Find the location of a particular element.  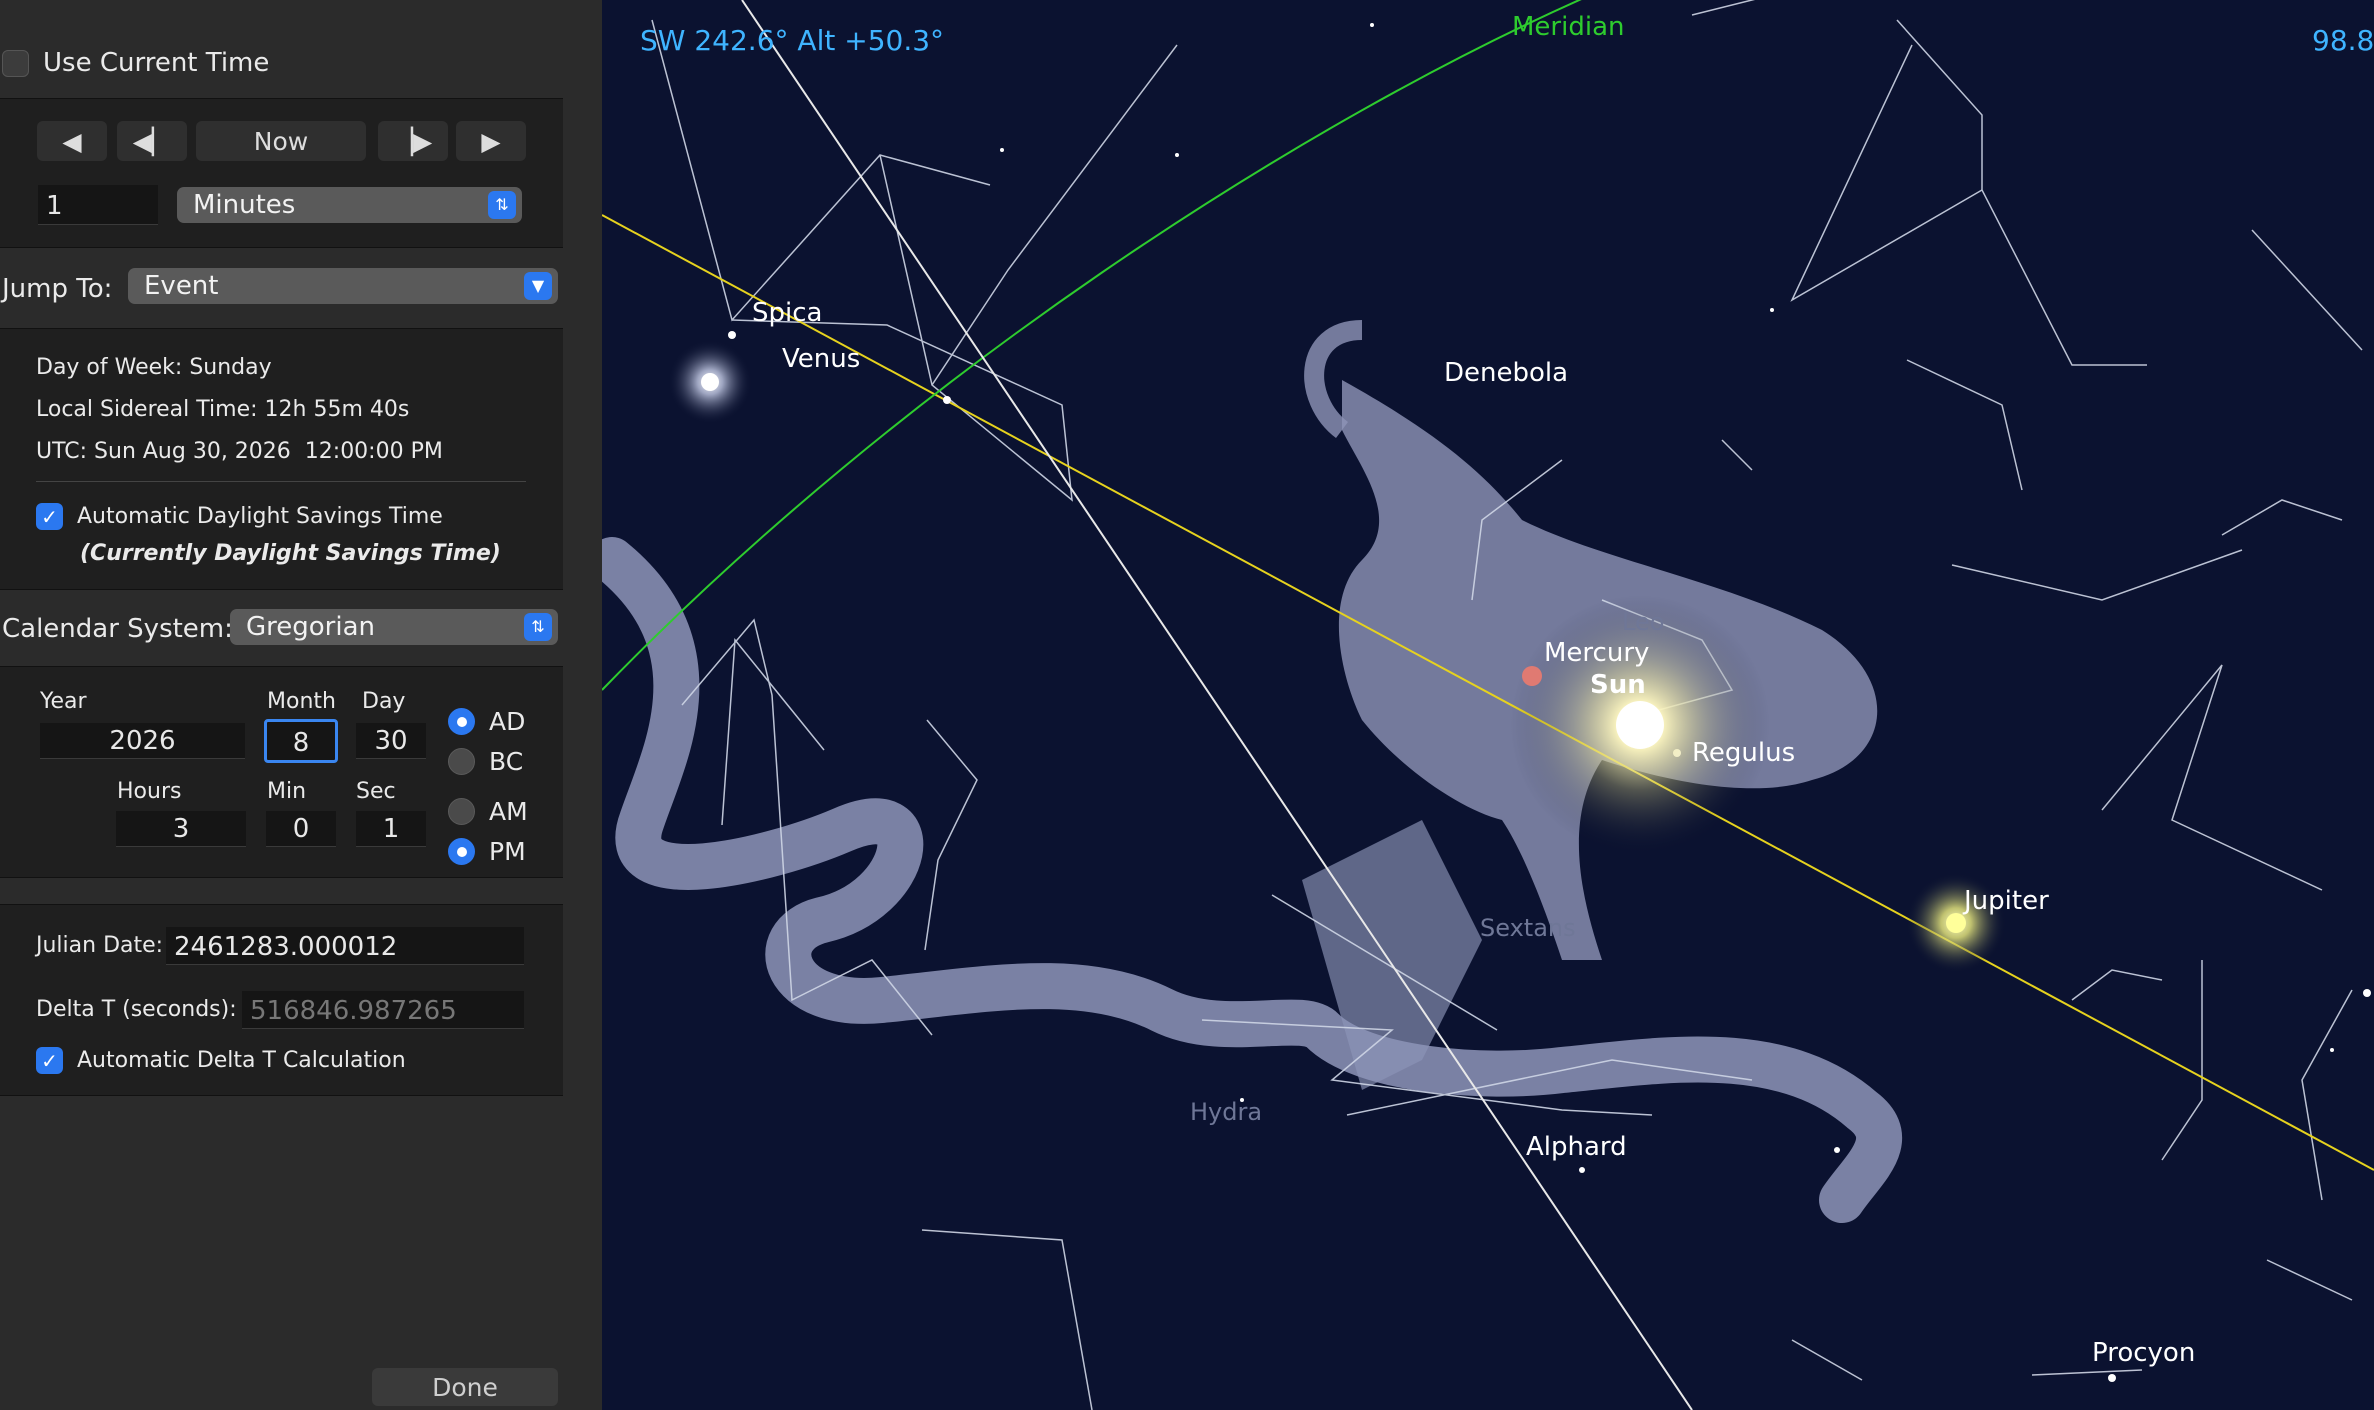

step-left-icon: ◀▏ is located at coordinates (152, 141).